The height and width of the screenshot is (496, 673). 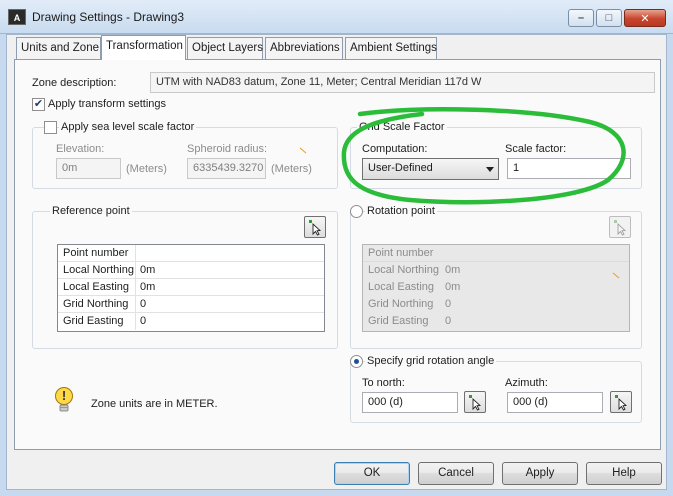 I want to click on to-north-pick-button, so click(x=475, y=402).